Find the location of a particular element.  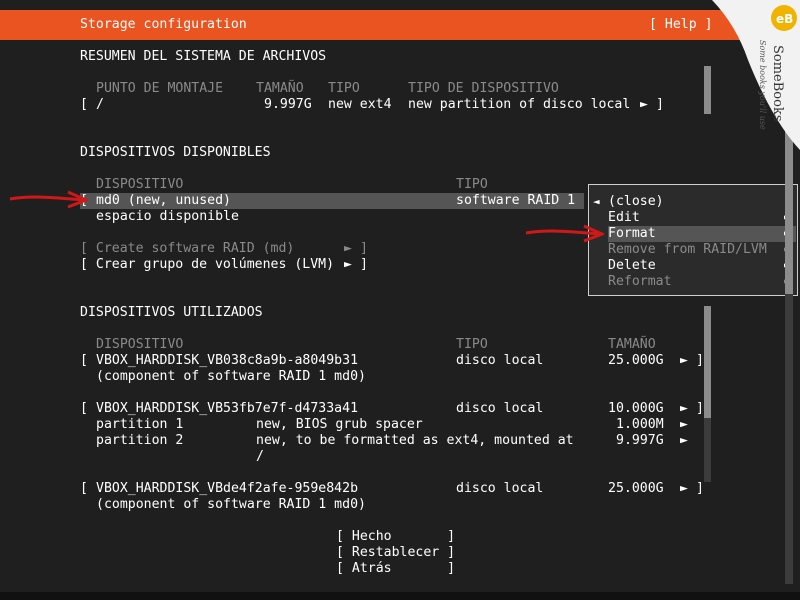

create-lvm-button: [ Crear grupo de volúmenes (LVM) is located at coordinates (207, 265).